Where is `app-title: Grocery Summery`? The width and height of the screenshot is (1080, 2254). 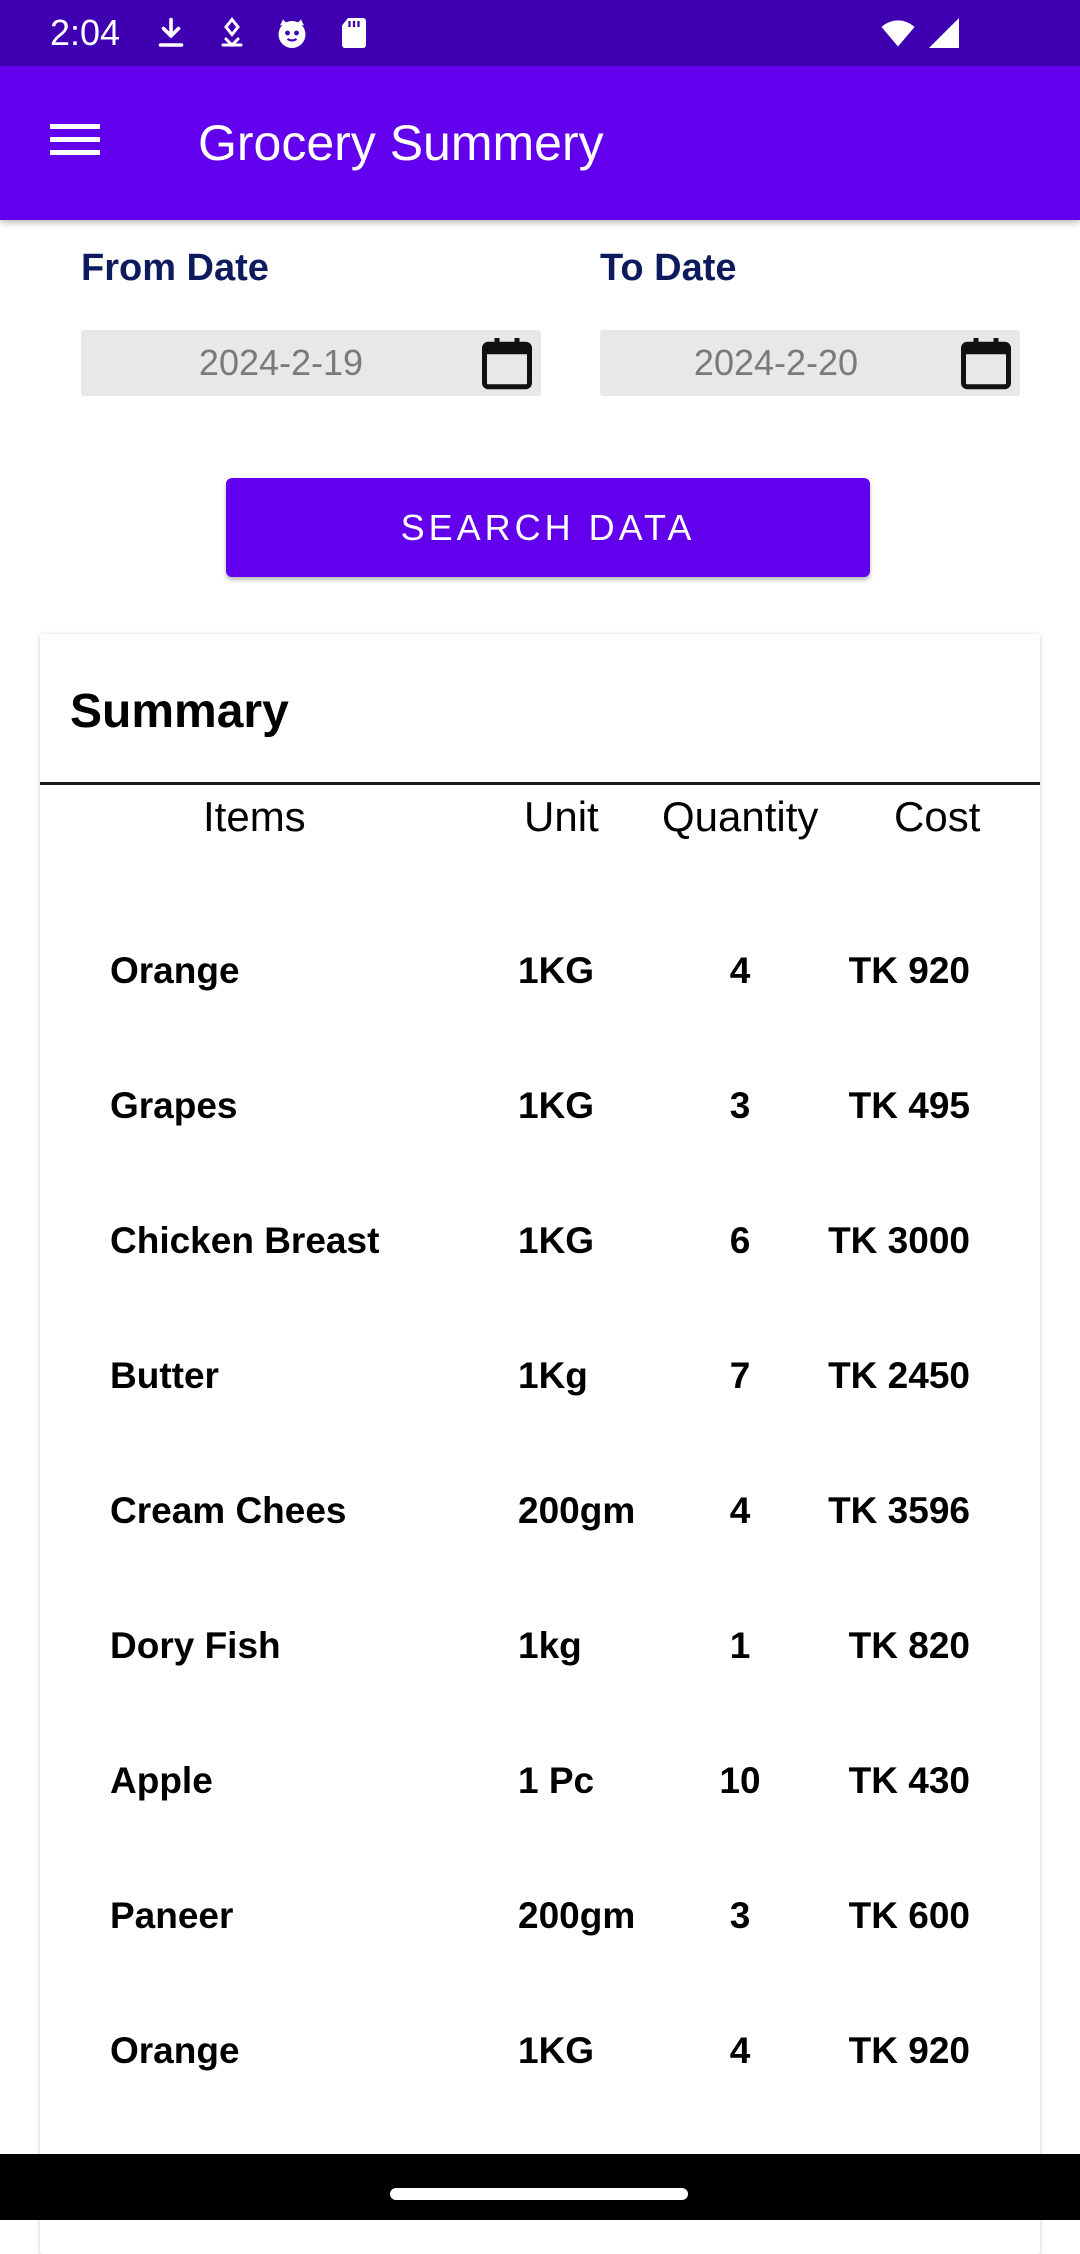 app-title: Grocery Summery is located at coordinates (401, 143).